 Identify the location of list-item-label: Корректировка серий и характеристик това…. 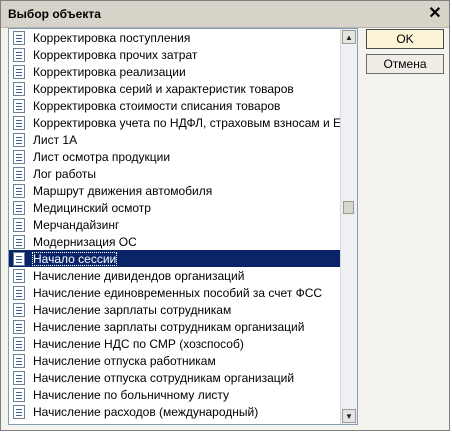
(163, 88).